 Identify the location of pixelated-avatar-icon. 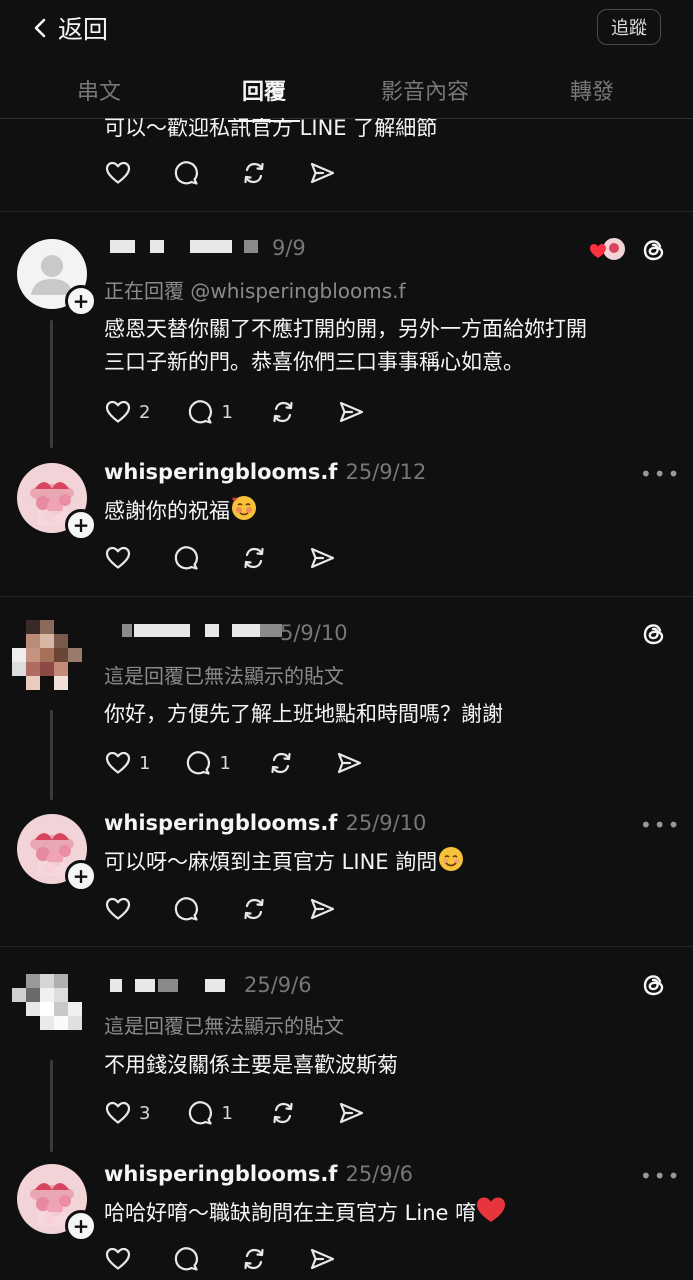
(47, 1009).